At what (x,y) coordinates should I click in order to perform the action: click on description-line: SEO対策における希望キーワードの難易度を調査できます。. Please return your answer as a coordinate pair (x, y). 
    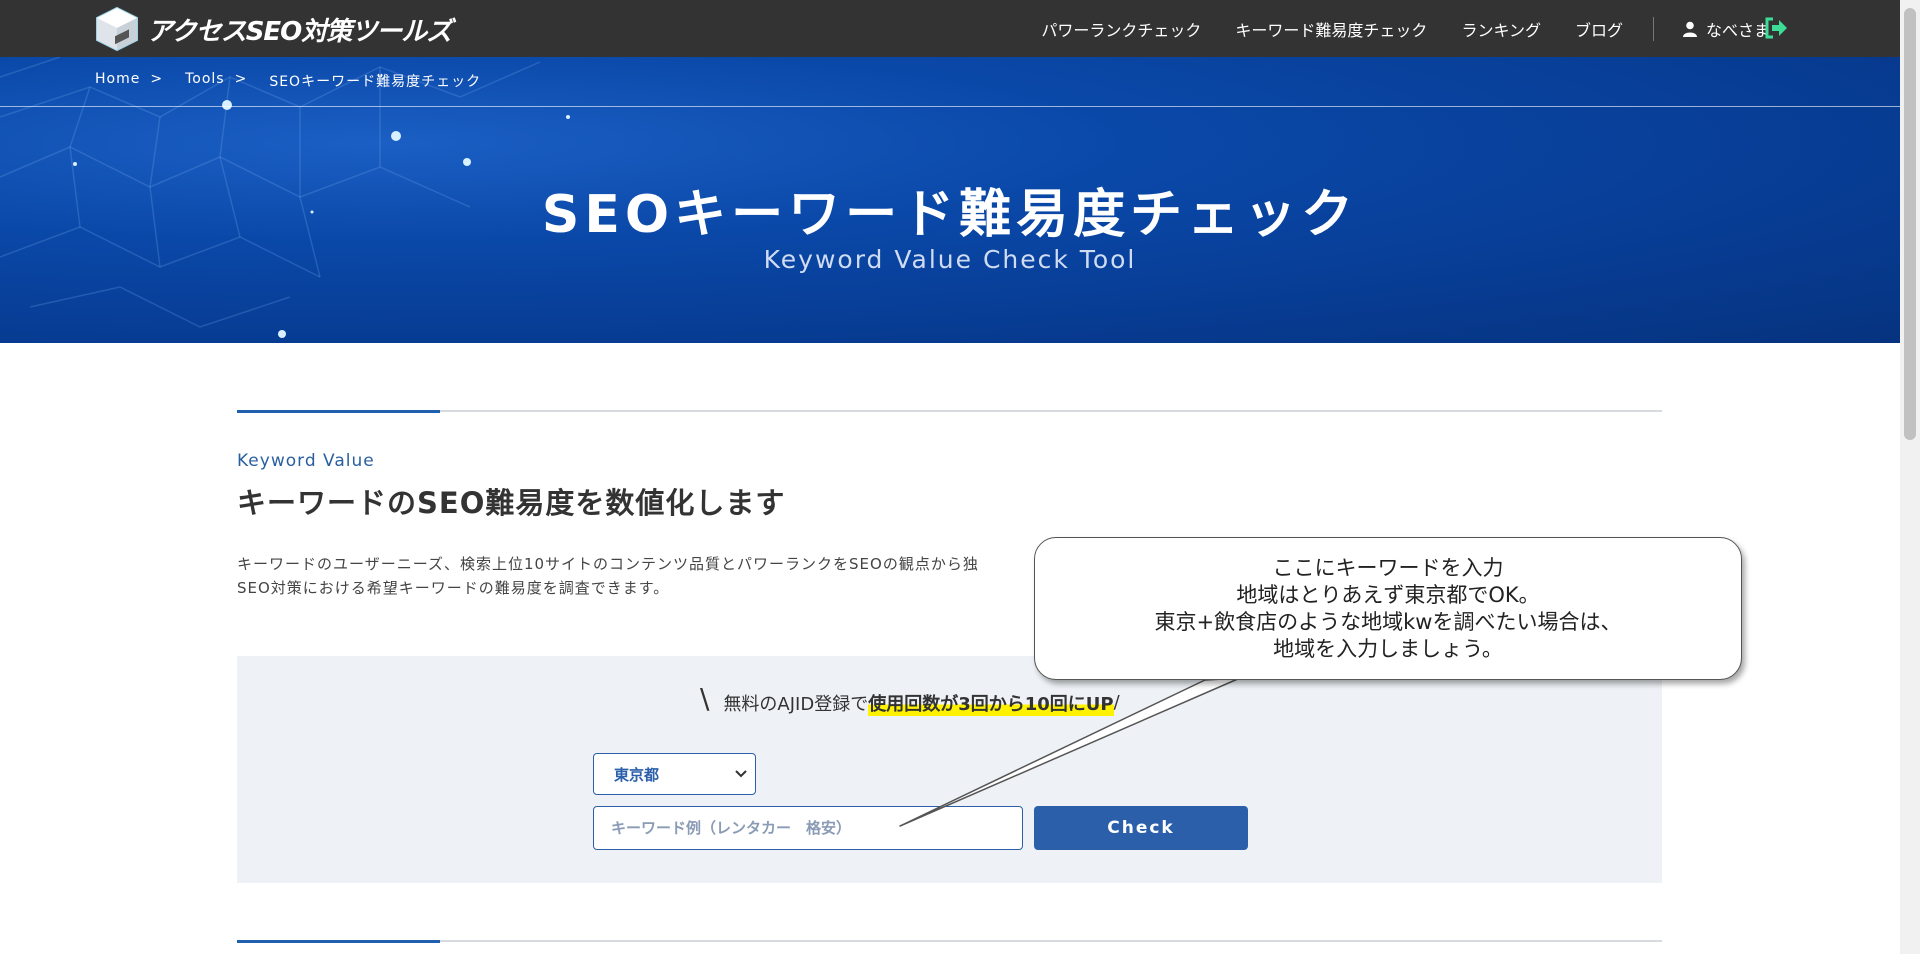
    Looking at the image, I should click on (453, 588).